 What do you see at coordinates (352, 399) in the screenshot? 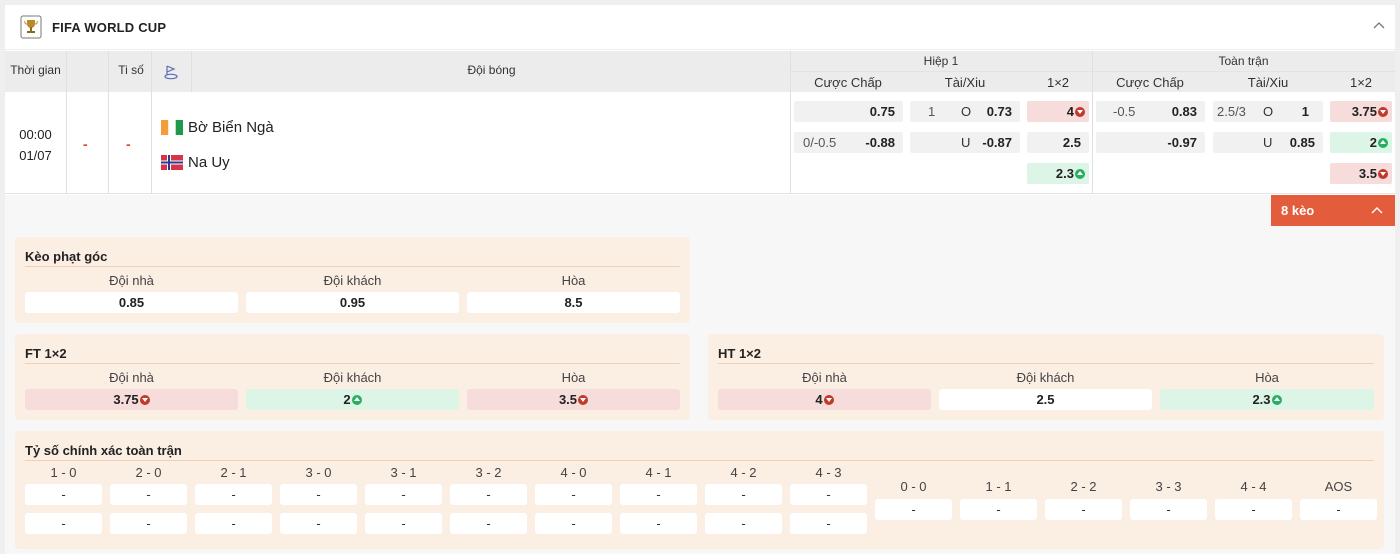
I see `ft-away-odds: 2` at bounding box center [352, 399].